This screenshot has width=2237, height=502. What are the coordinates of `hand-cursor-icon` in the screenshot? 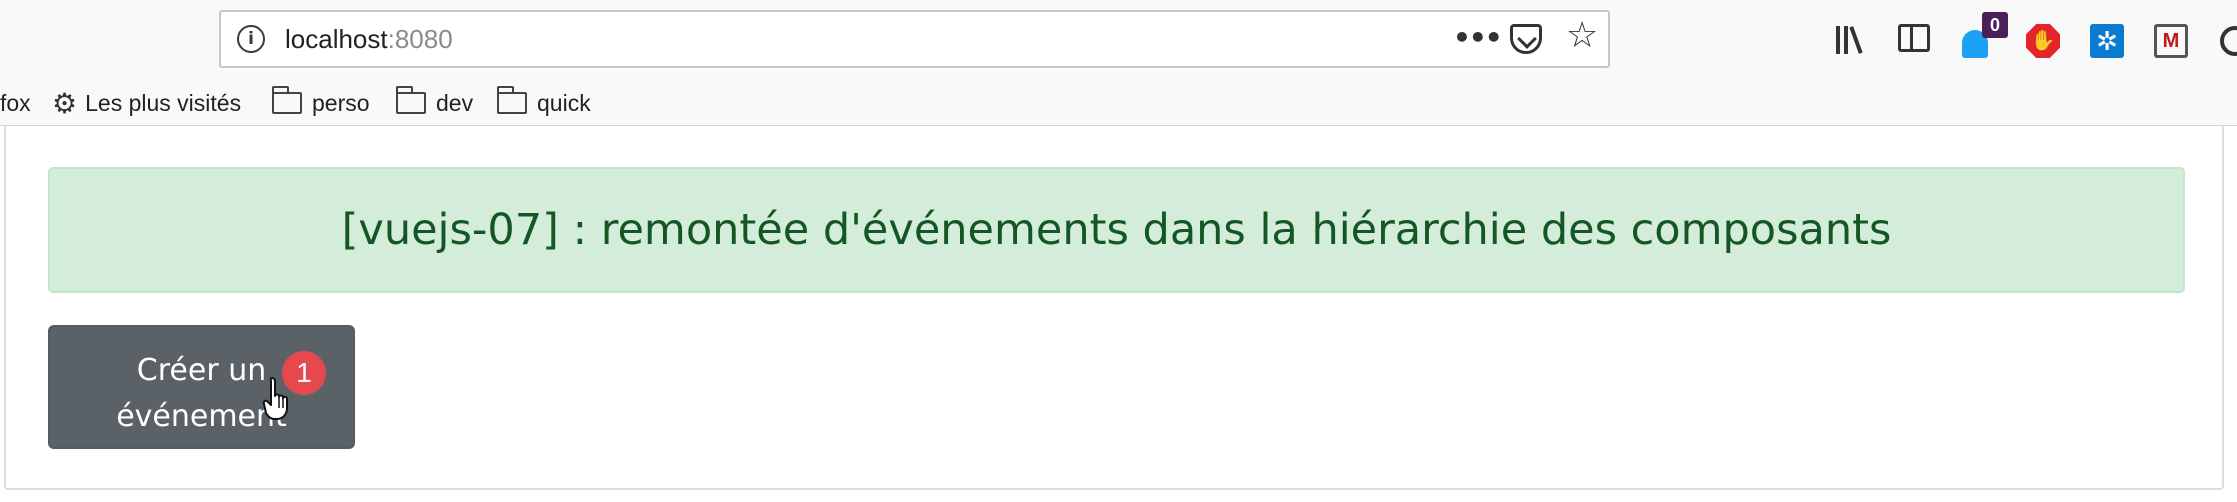 It's located at (275, 398).